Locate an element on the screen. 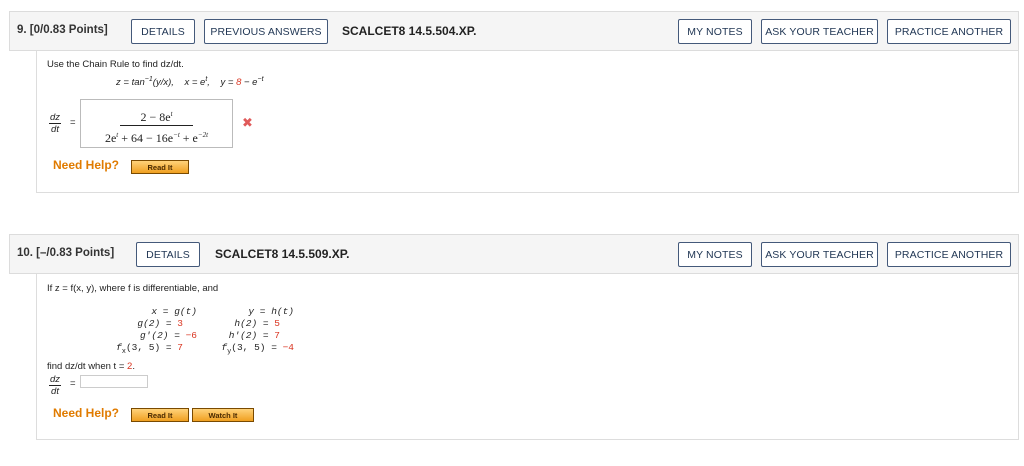 This screenshot has height=466, width=1024. answer-num-sup: t is located at coordinates (171, 114).